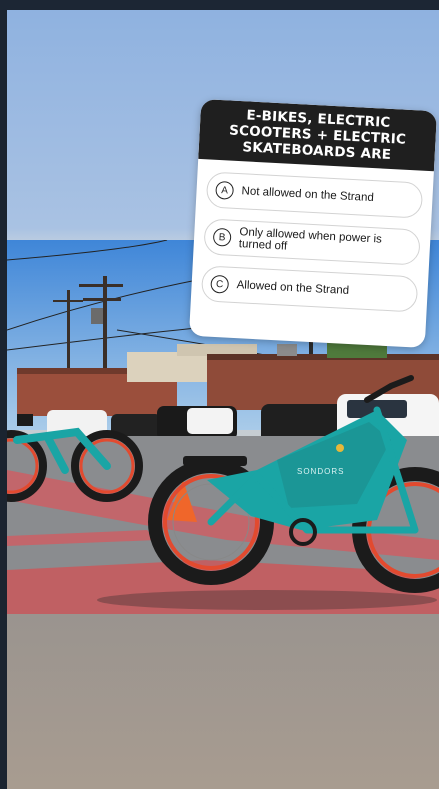  What do you see at coordinates (225, 190) in the screenshot?
I see `option-letter-badge: A` at bounding box center [225, 190].